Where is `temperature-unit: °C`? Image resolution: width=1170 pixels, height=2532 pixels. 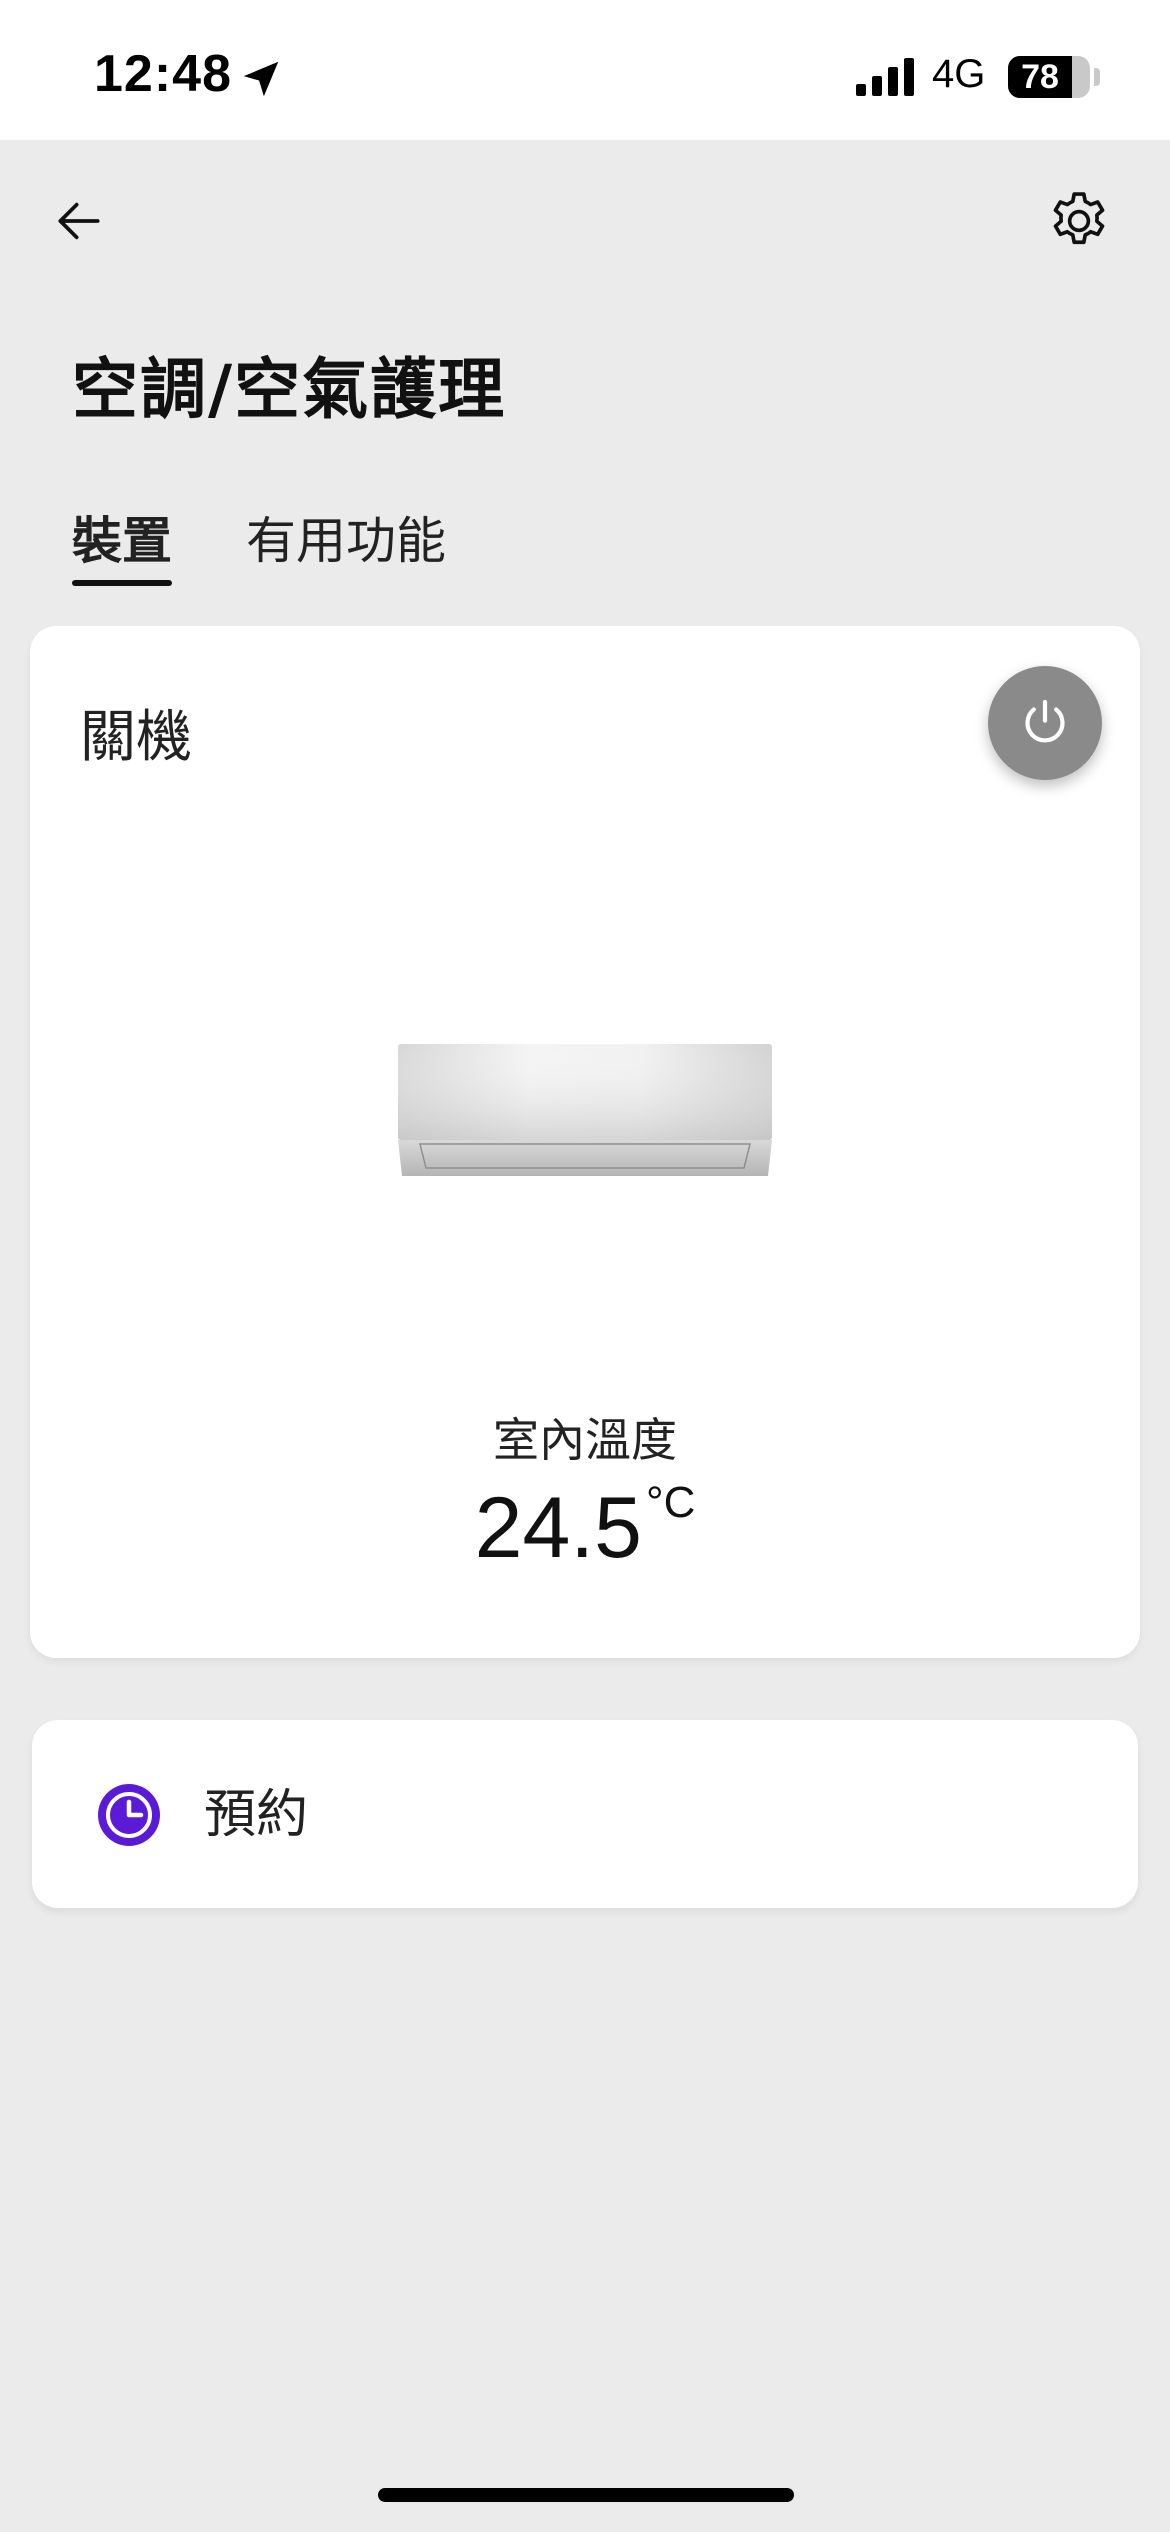 temperature-unit: °C is located at coordinates (671, 1502).